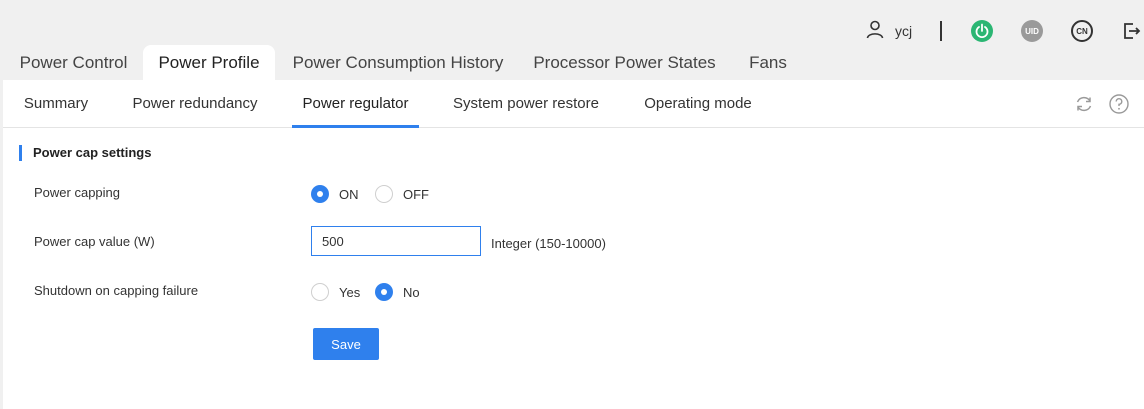 This screenshot has height=409, width=1144. Describe the element at coordinates (526, 104) in the screenshot. I see `subtab-system-power-restore: System power restore` at that location.